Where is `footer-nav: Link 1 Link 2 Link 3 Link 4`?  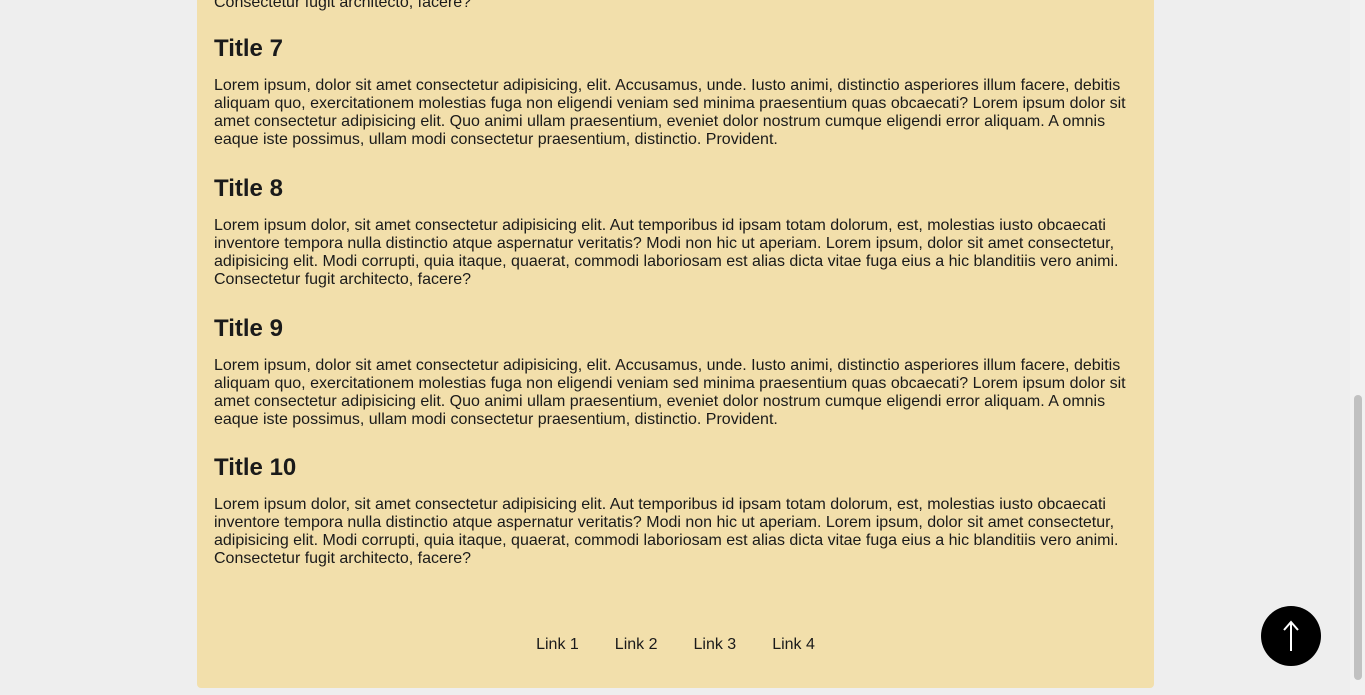 footer-nav: Link 1 Link 2 Link 3 Link 4 is located at coordinates (675, 645).